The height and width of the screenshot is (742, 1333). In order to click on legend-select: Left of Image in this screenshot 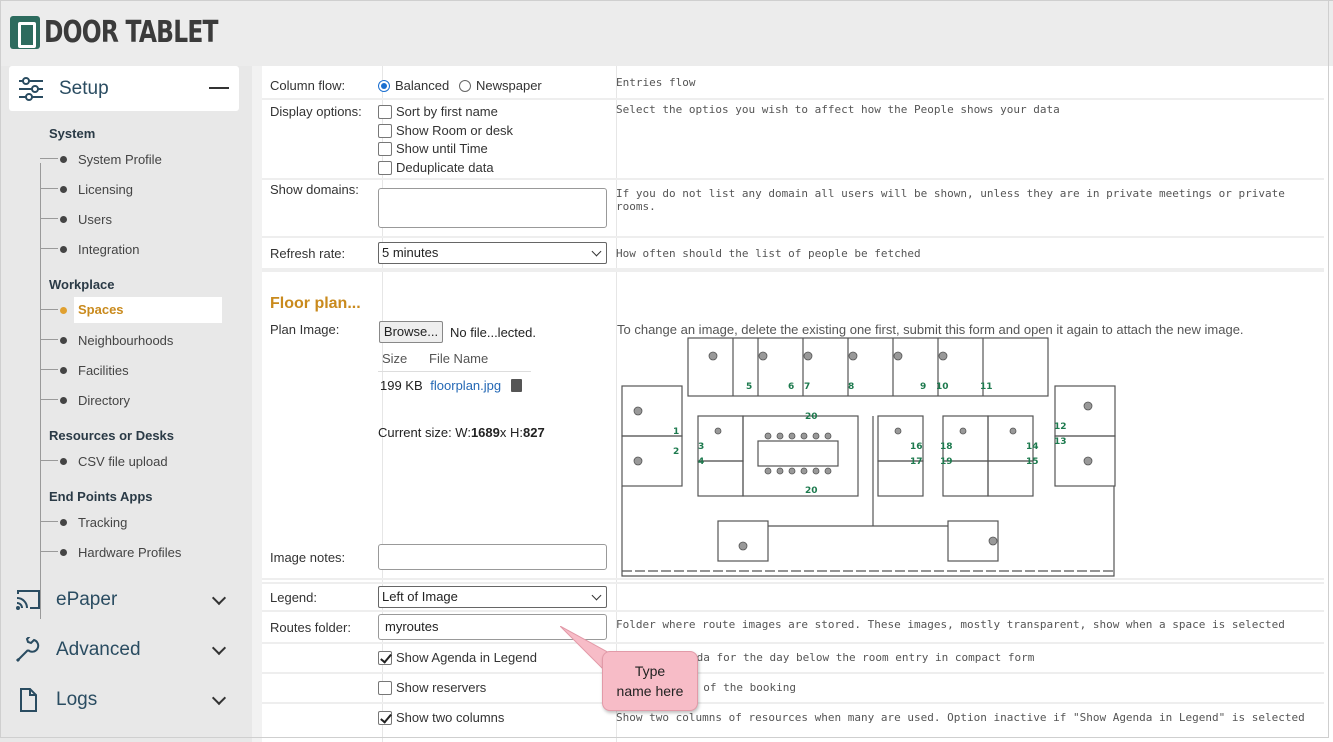, I will do `click(492, 597)`.